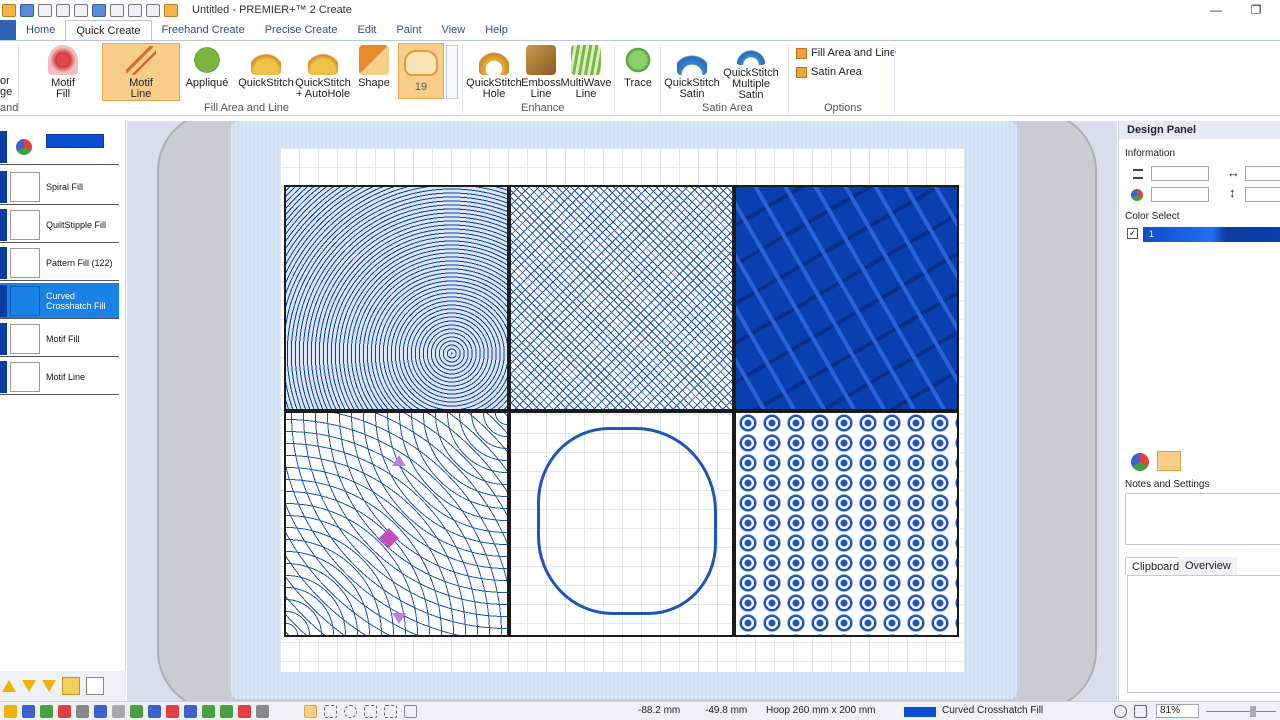  What do you see at coordinates (374, 72) in the screenshot?
I see `shape-button: Shape` at bounding box center [374, 72].